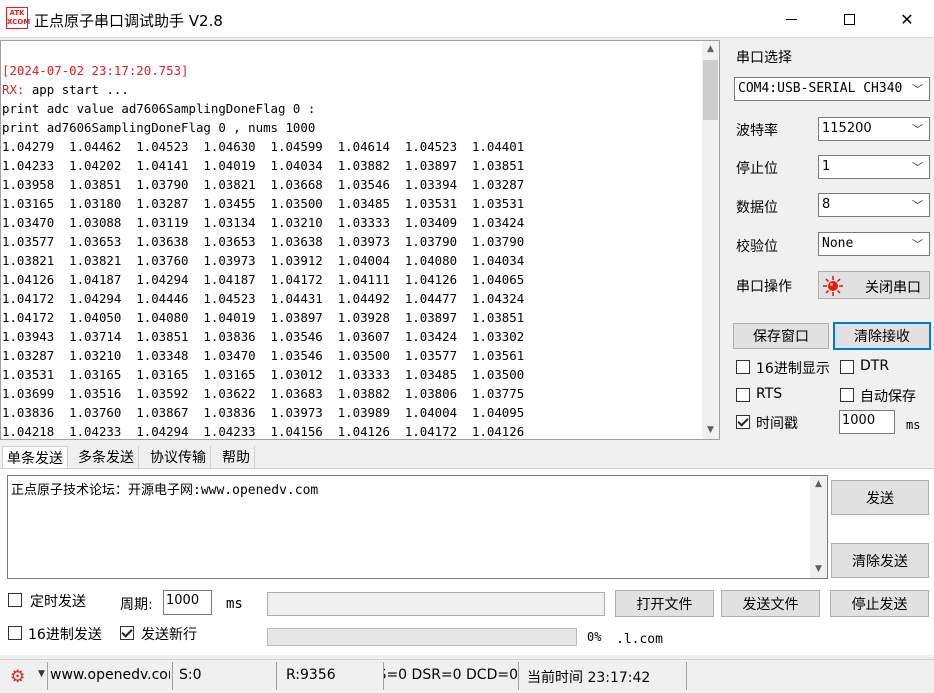 The image size is (934, 693). What do you see at coordinates (849, 19) in the screenshot?
I see `maximize-button` at bounding box center [849, 19].